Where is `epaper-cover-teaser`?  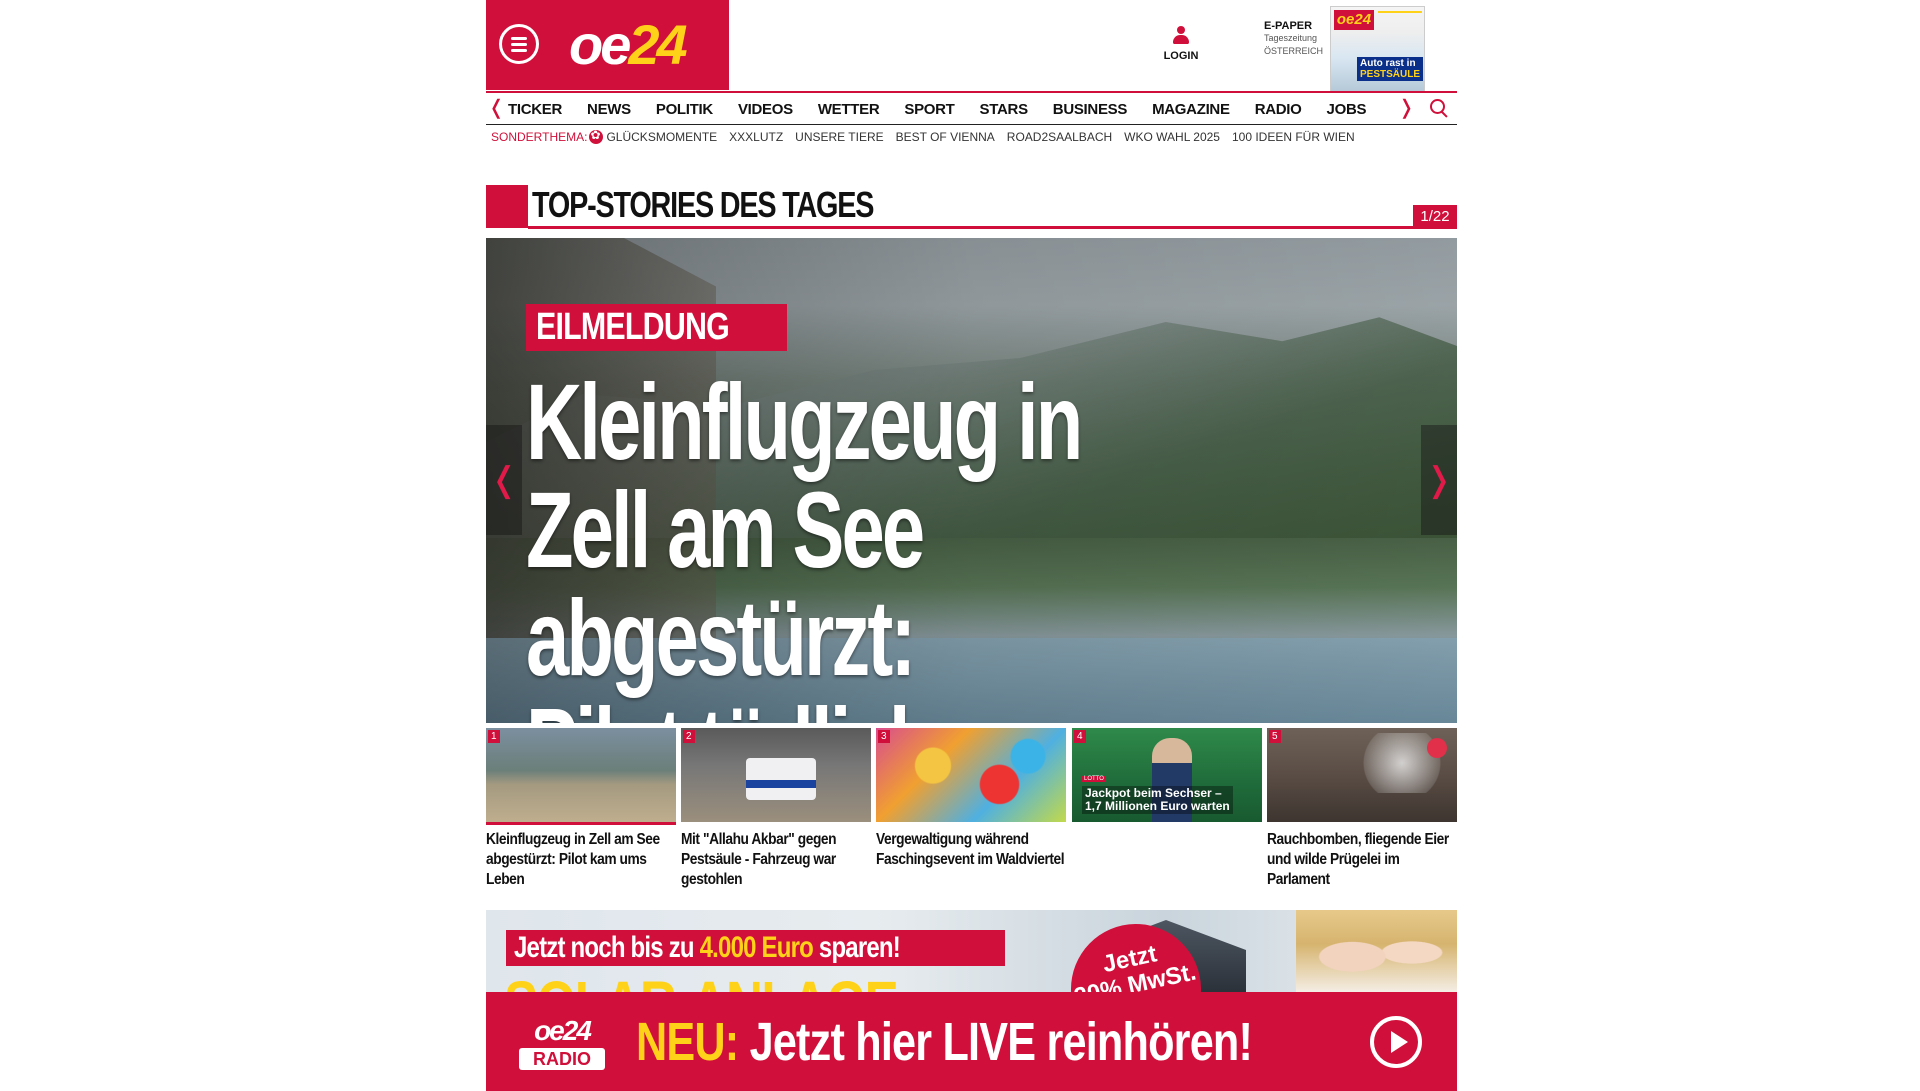 epaper-cover-teaser is located at coordinates (1400, 12).